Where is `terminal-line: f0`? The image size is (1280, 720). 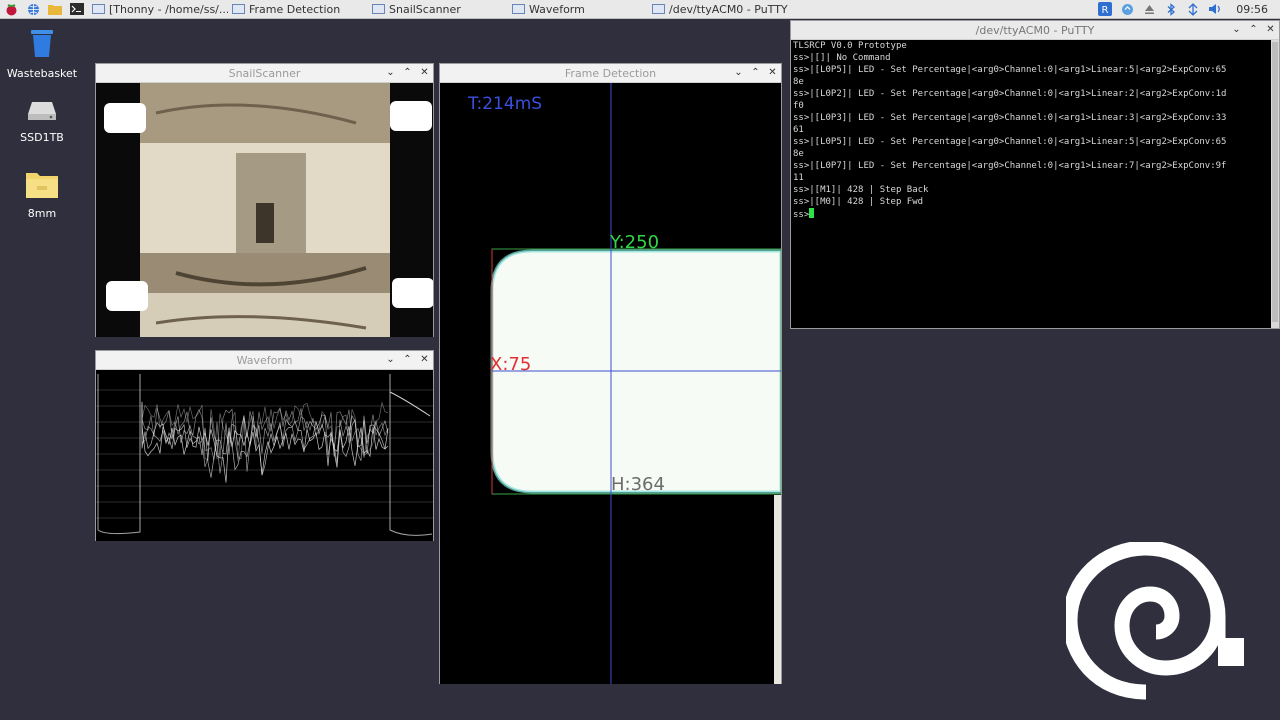 terminal-line: f0 is located at coordinates (798, 106).